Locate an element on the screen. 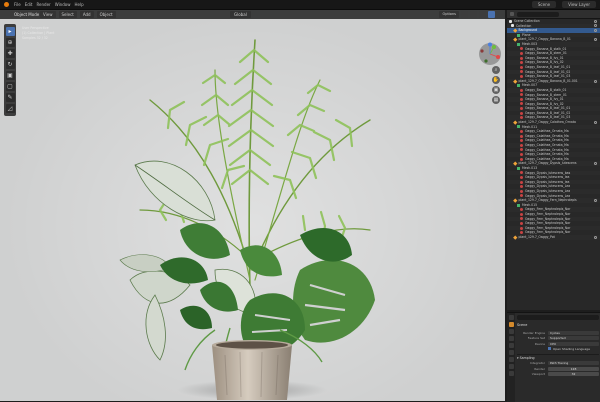 The image size is (600, 402). world-tab-icon is located at coordinates (511, 352).